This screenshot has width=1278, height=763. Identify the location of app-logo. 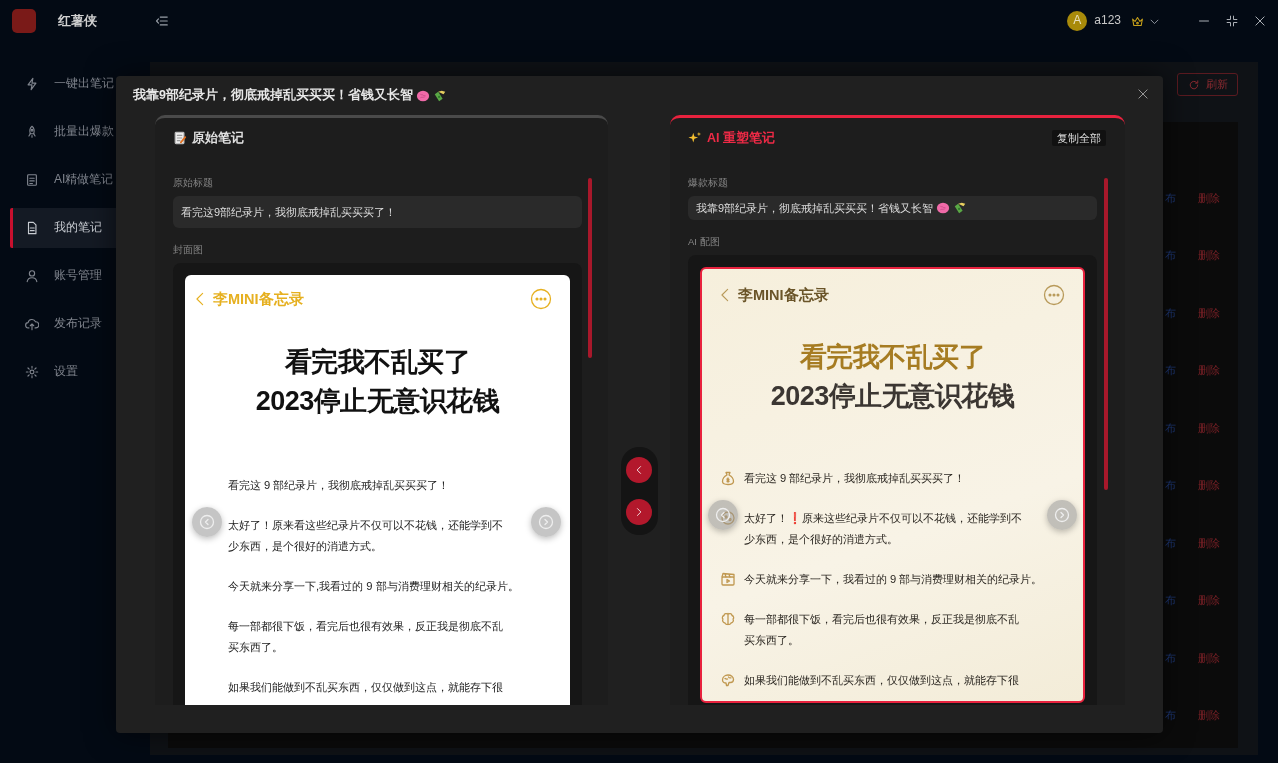
(24, 21).